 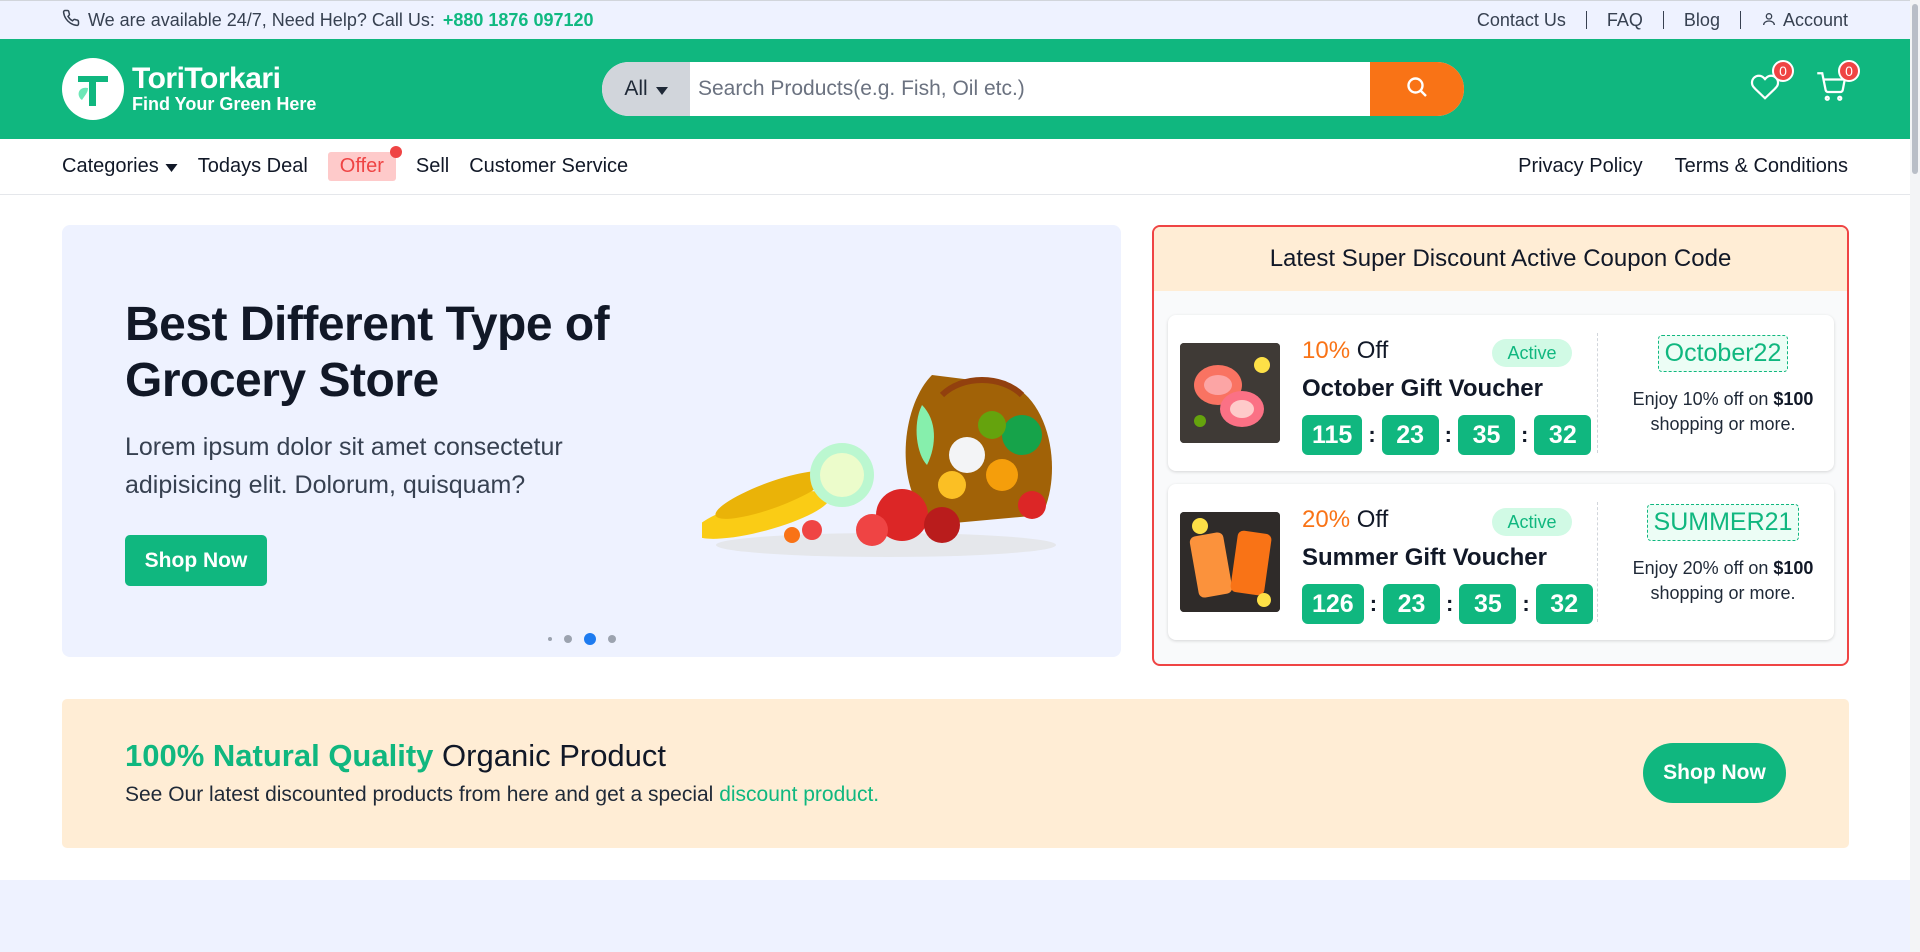 I want to click on nav-offer: Offer, so click(x=364, y=163).